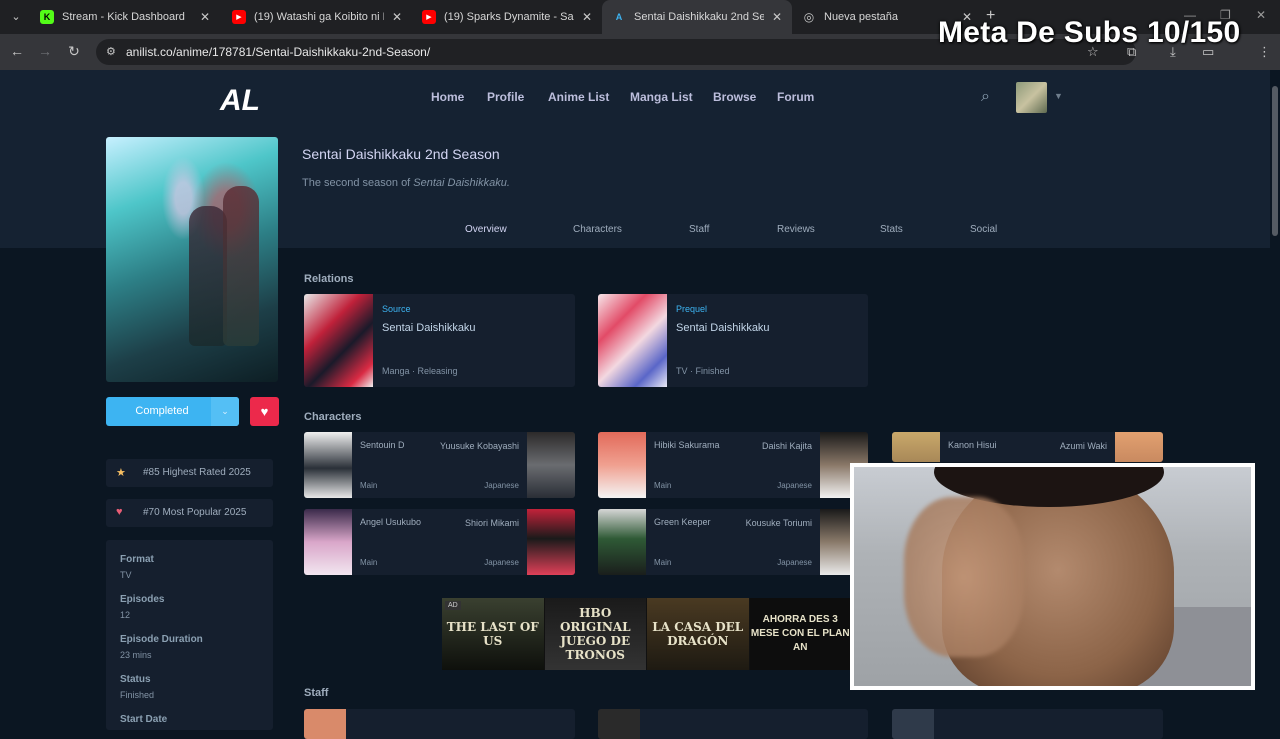 Image resolution: width=1280 pixels, height=739 pixels. What do you see at coordinates (698, 634) in the screenshot?
I see `ad-tile: LA CASA DEL DRAGÓN` at bounding box center [698, 634].